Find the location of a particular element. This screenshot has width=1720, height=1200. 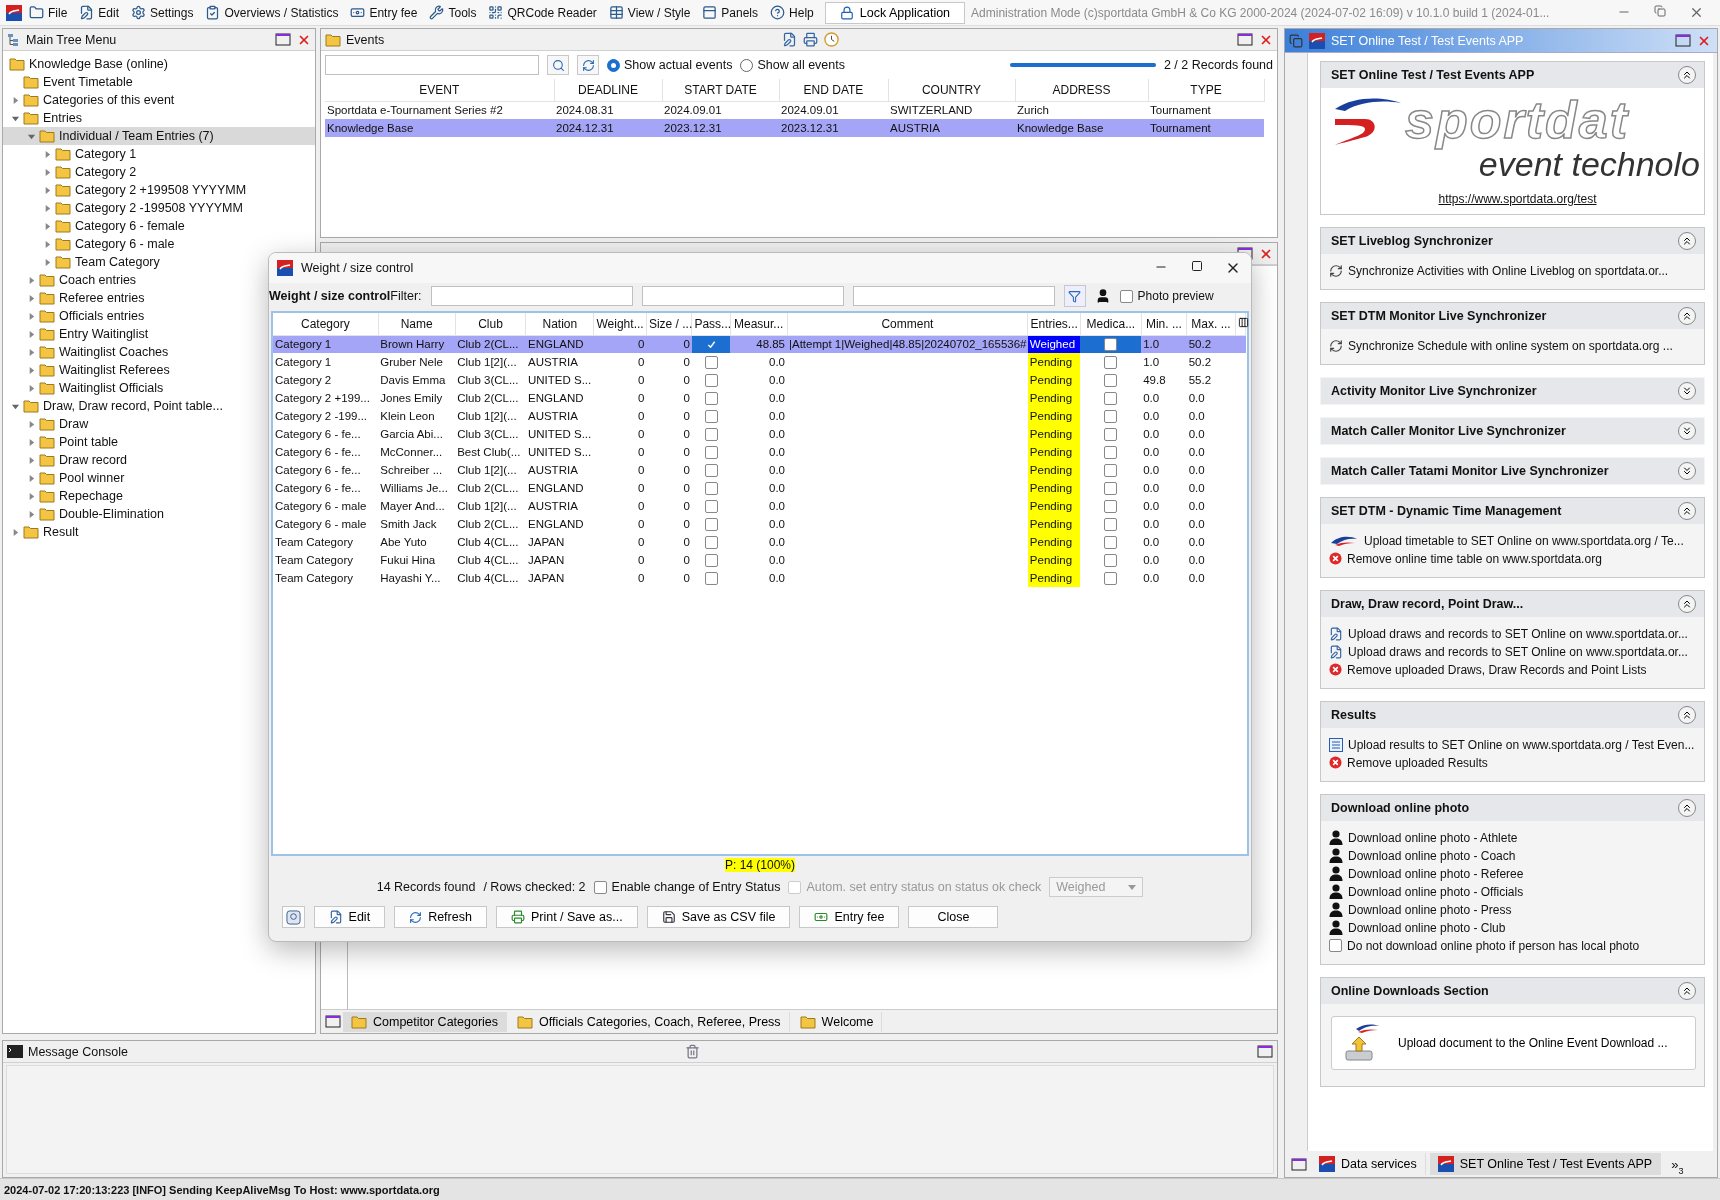

tree-item: Event Timetable is located at coordinates (70, 82).